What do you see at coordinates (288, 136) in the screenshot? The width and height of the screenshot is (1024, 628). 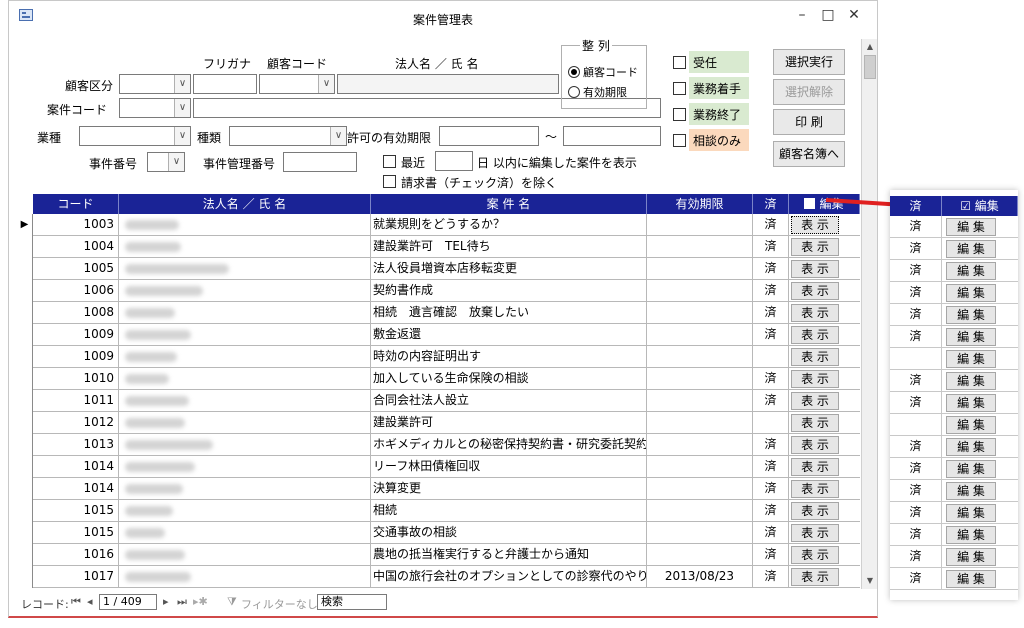 I see `kind-combo: ∨` at bounding box center [288, 136].